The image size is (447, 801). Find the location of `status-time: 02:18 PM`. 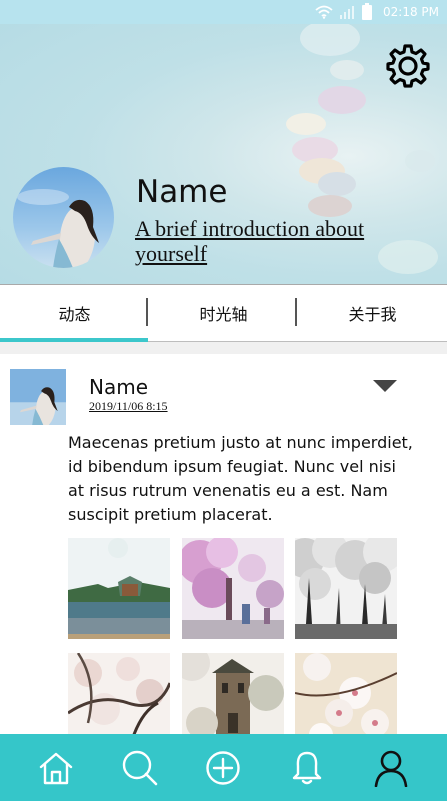

status-time: 02:18 PM is located at coordinates (411, 12).